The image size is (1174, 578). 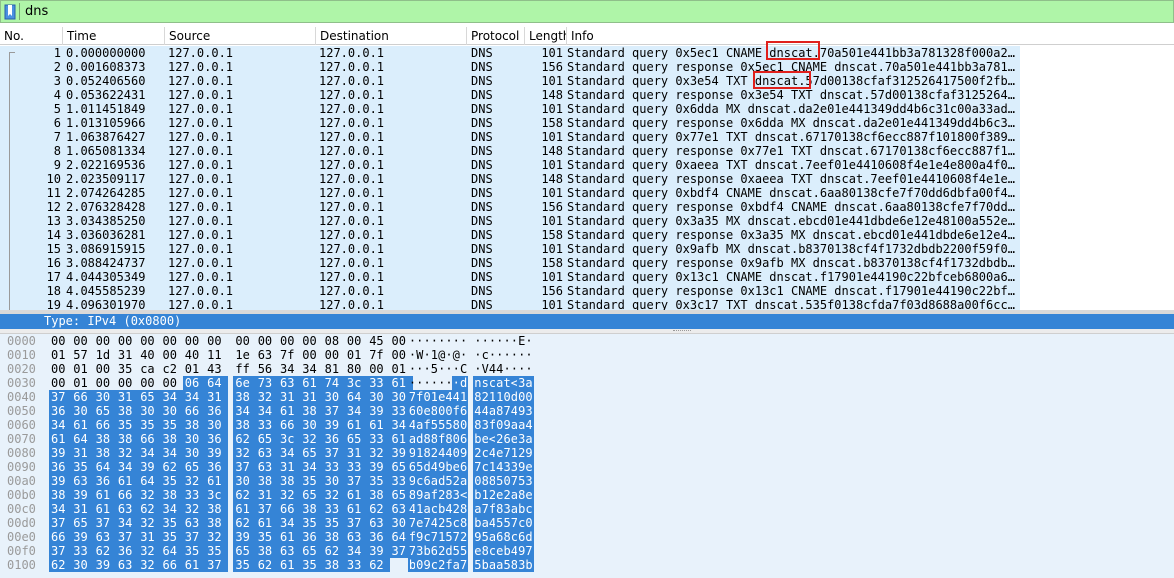 I want to click on hex-byte: c2, so click(x=172, y=369).